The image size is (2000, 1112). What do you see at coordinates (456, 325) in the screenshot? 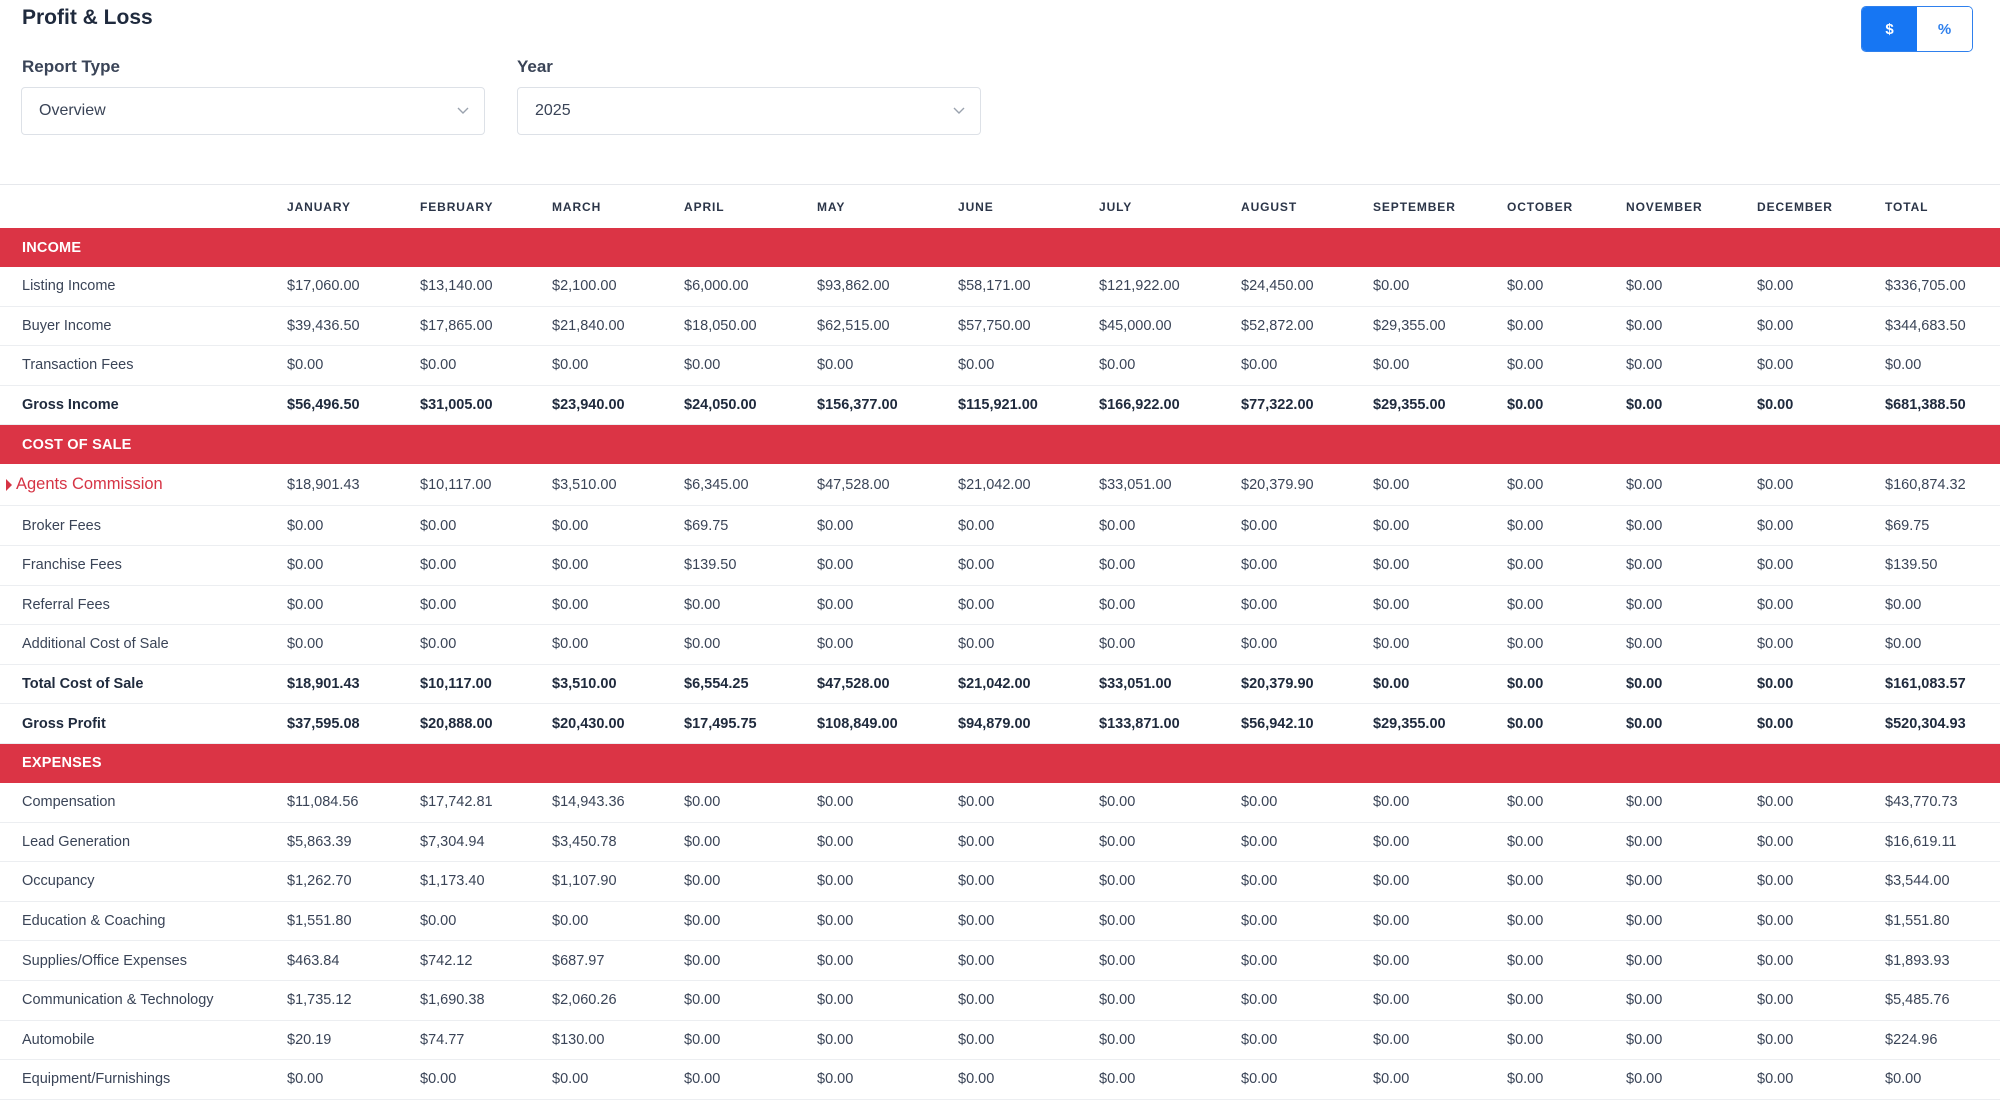
I see `table-cell: $17,865.00` at bounding box center [456, 325].